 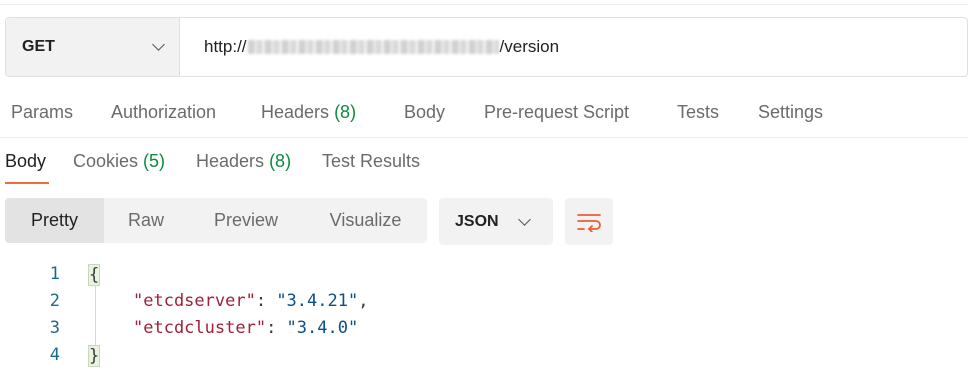 I want to click on open-brace: {, so click(x=94, y=275).